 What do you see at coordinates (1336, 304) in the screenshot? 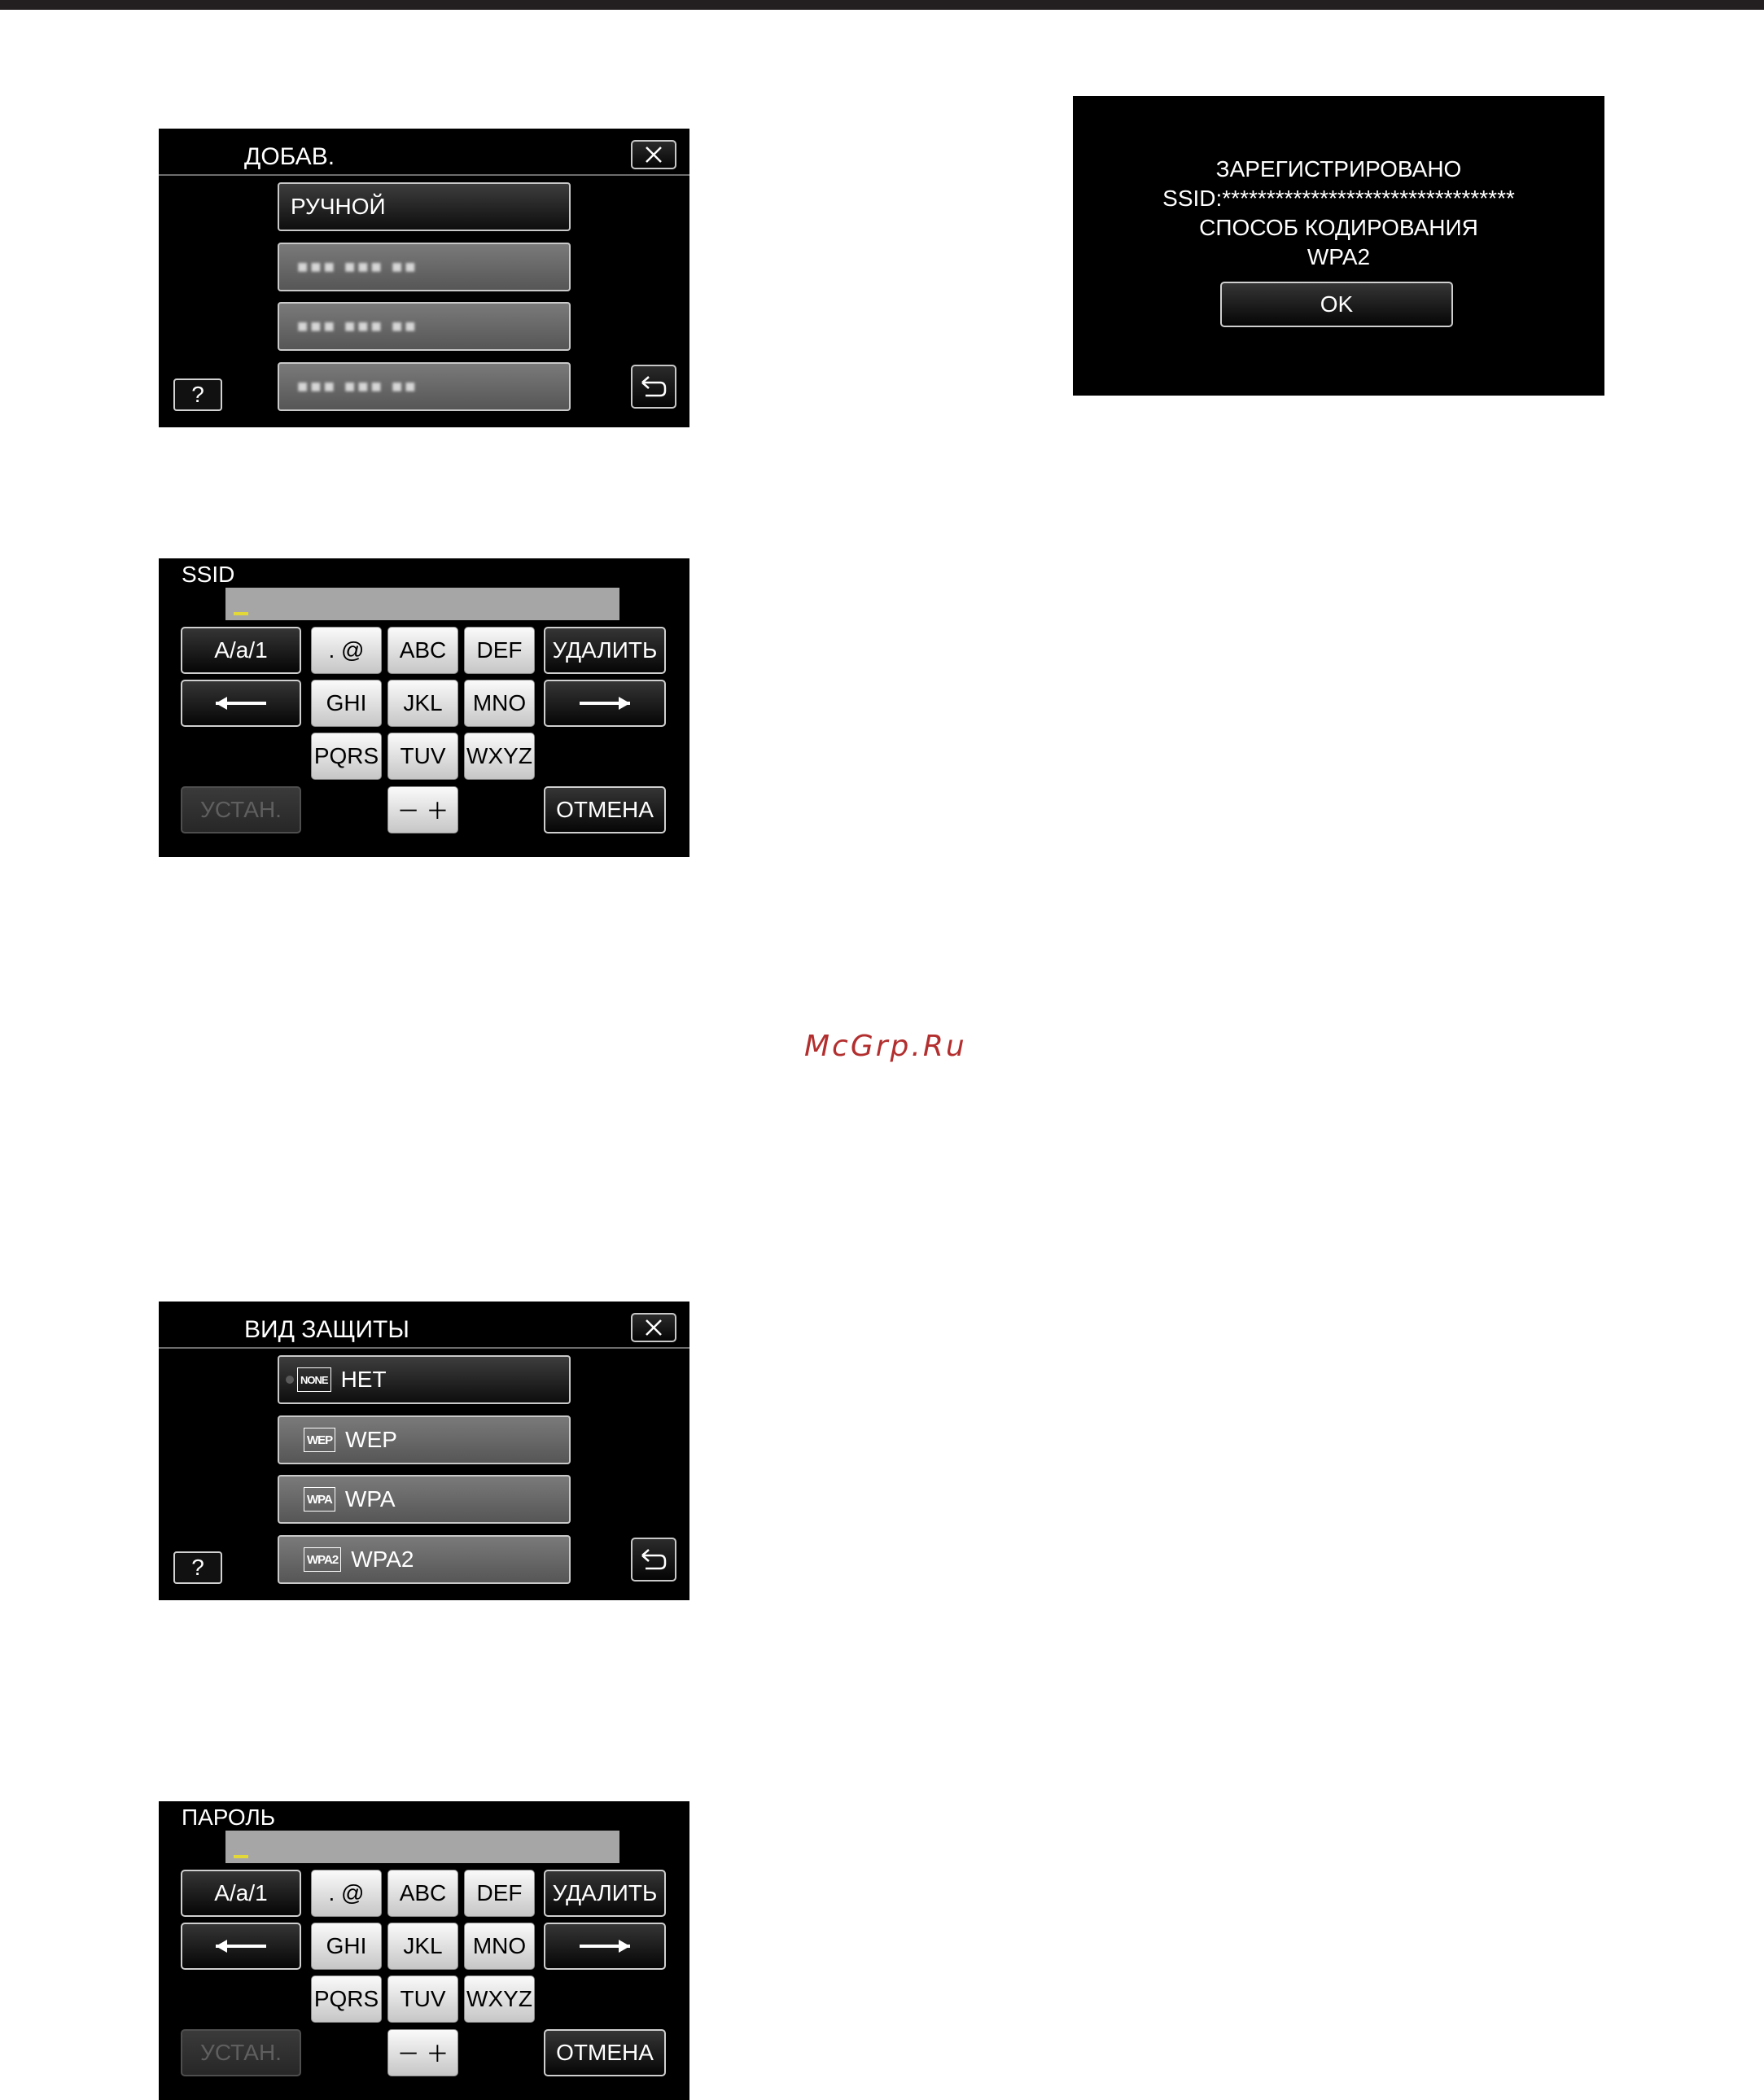
I see `ok-button: OK` at bounding box center [1336, 304].